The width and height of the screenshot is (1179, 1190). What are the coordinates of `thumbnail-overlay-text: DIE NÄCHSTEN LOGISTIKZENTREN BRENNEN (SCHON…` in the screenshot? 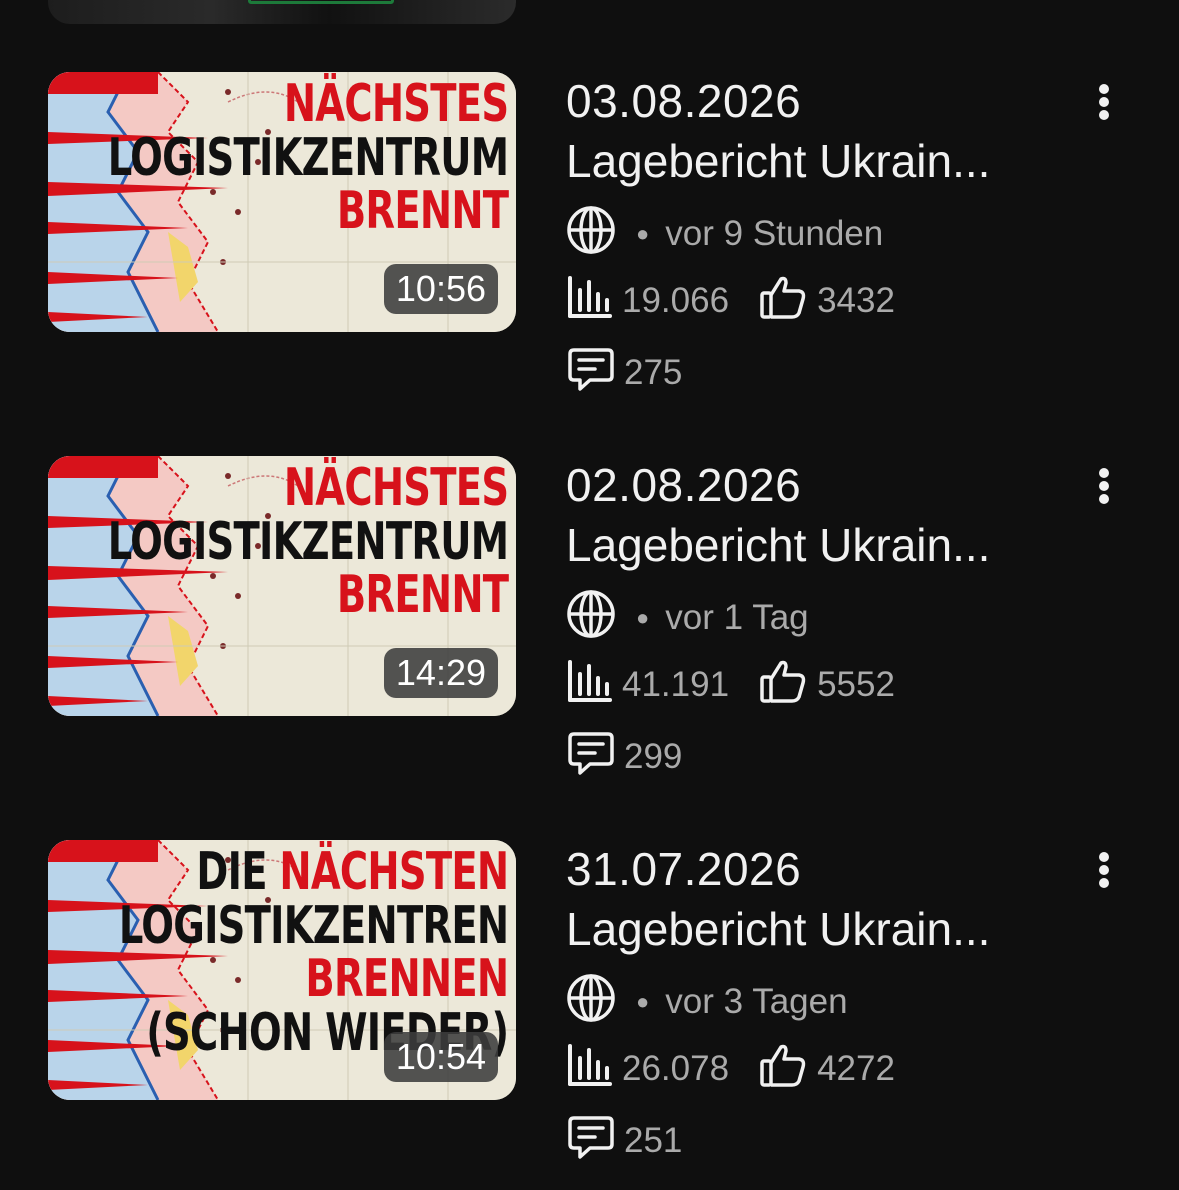 It's located at (313, 952).